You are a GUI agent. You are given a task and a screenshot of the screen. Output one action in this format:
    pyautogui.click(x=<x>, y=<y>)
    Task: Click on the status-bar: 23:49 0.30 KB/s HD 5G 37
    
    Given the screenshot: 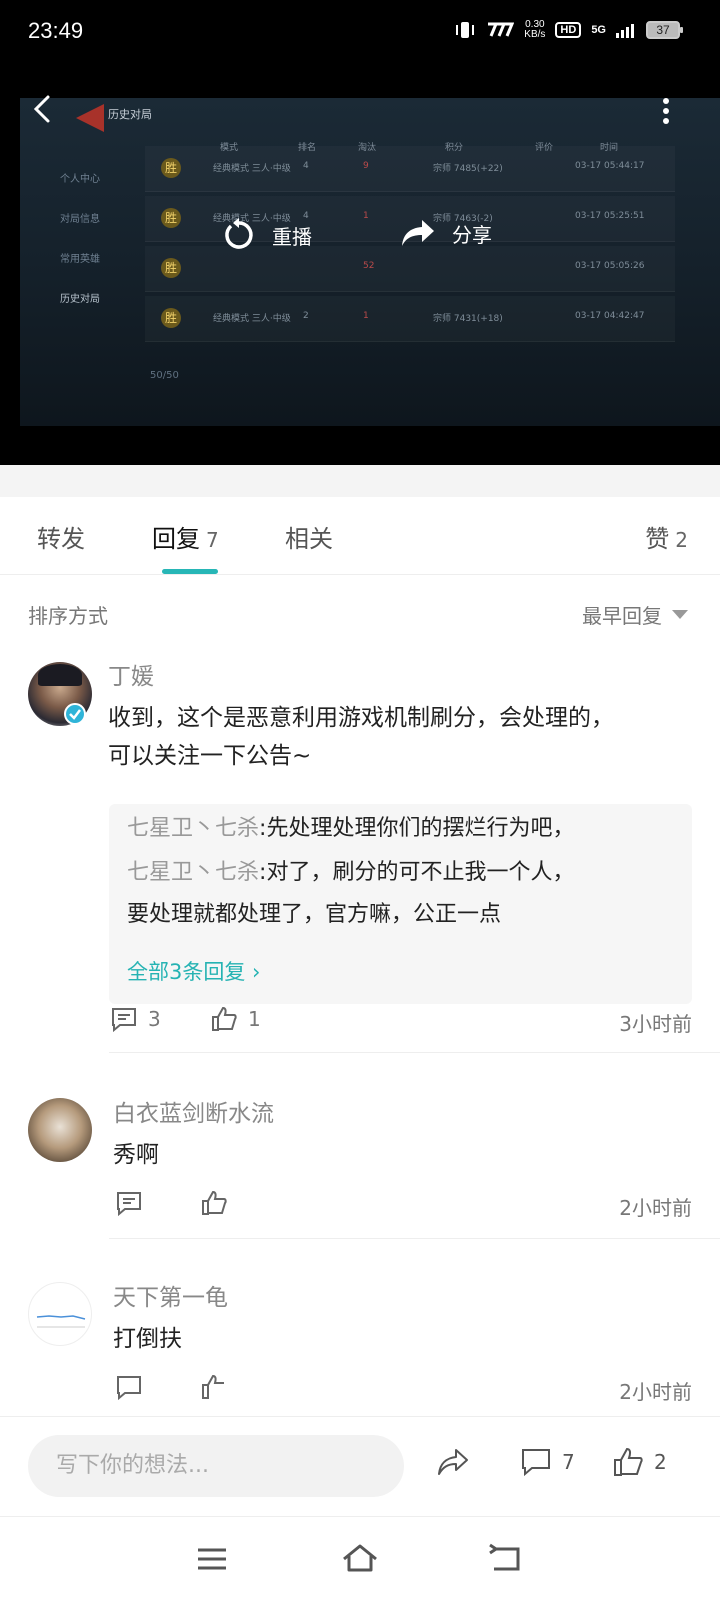 What is the action you would take?
    pyautogui.click(x=360, y=35)
    